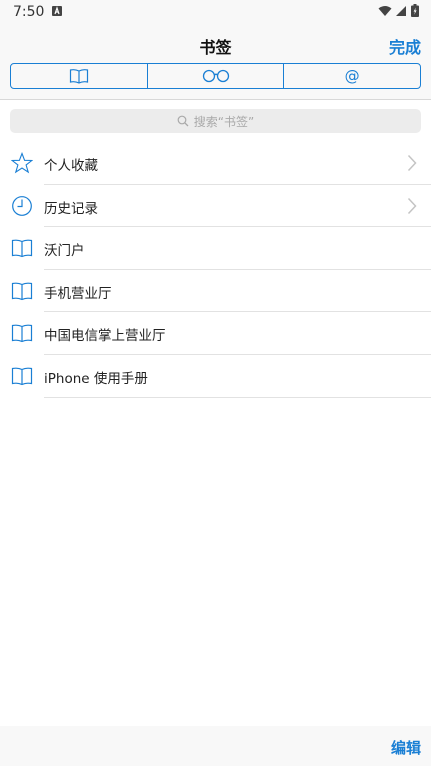 The image size is (431, 766). Describe the element at coordinates (215, 12) in the screenshot. I see `status-bar: 7:50` at that location.